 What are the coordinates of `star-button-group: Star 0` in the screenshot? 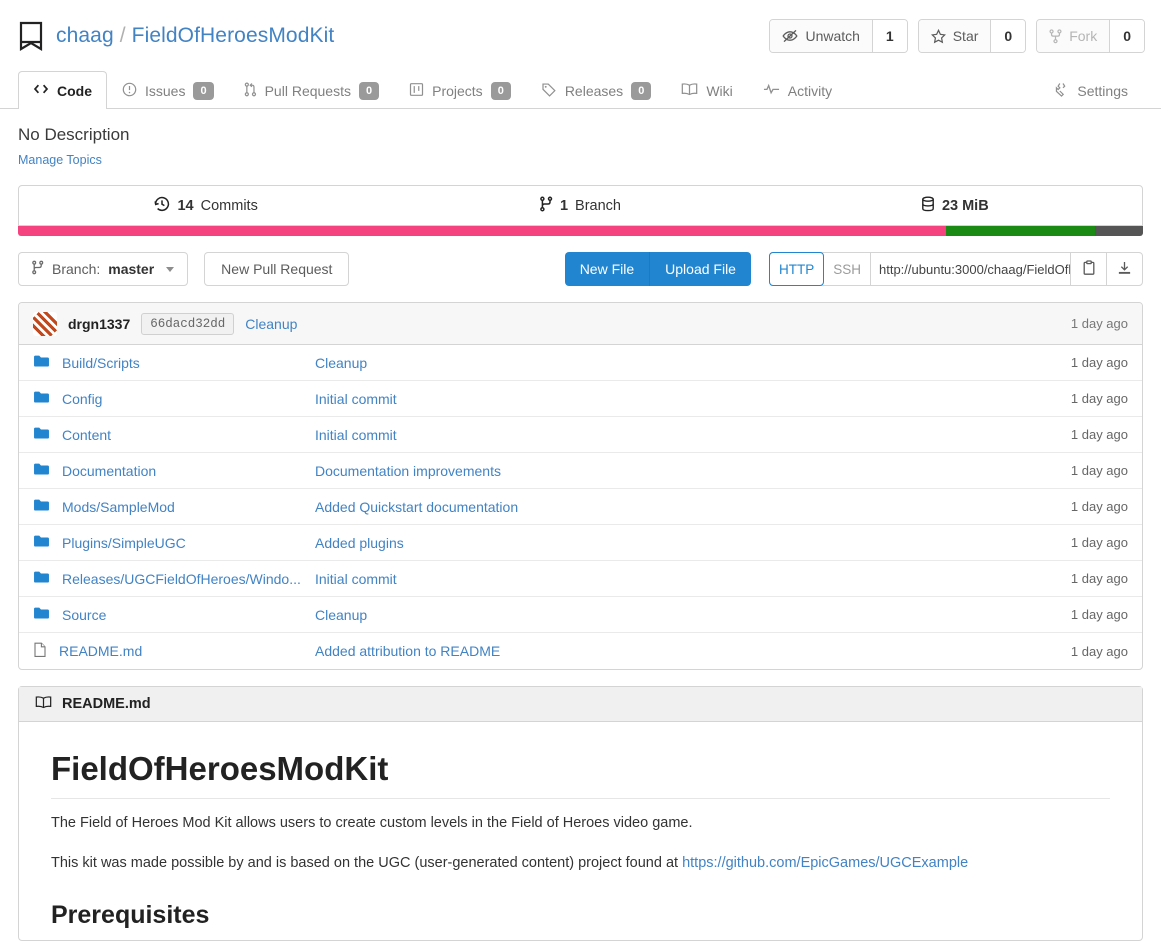 It's located at (972, 36).